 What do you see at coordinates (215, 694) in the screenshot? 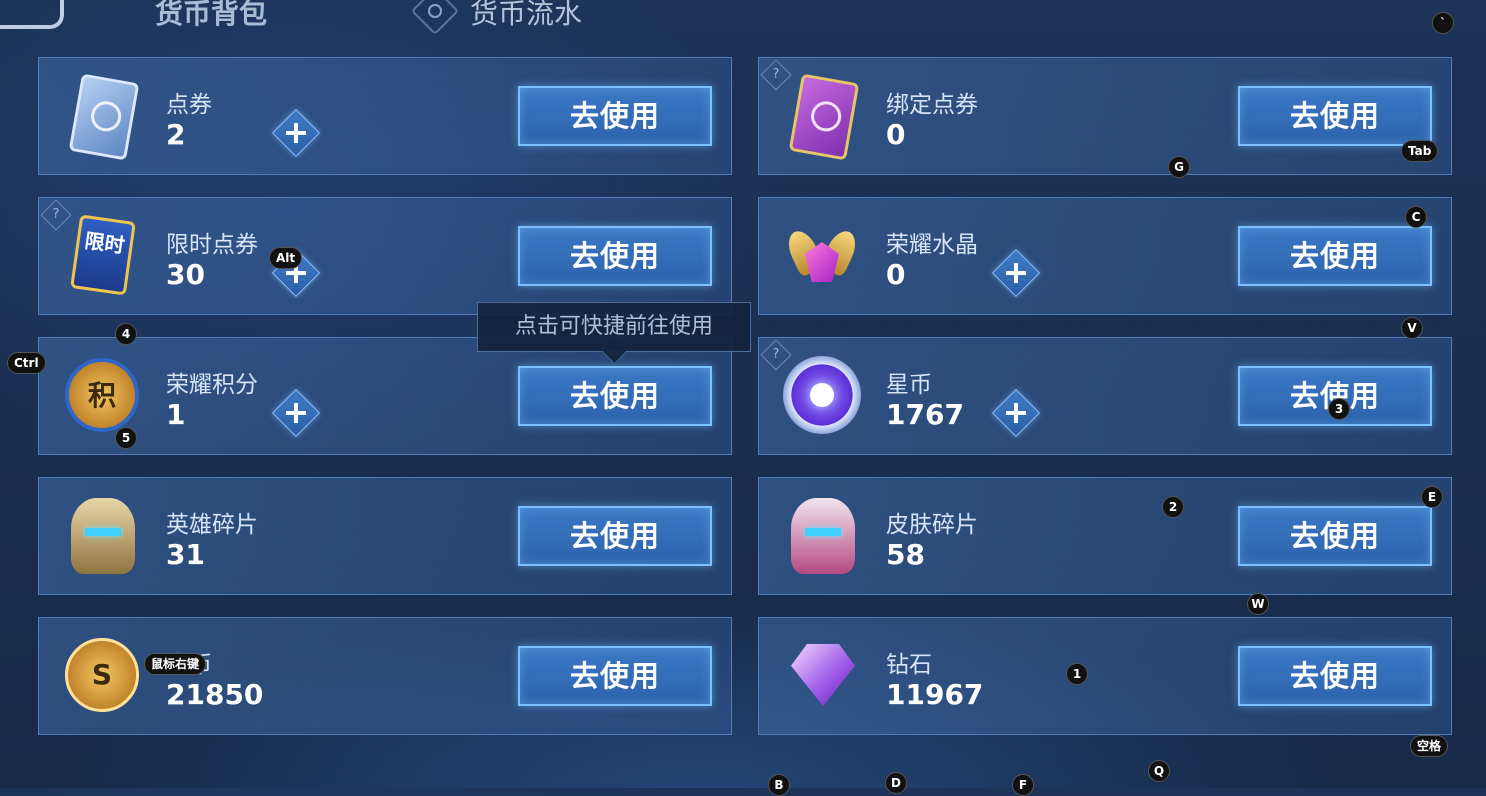
I see `currency-amount: 21850` at bounding box center [215, 694].